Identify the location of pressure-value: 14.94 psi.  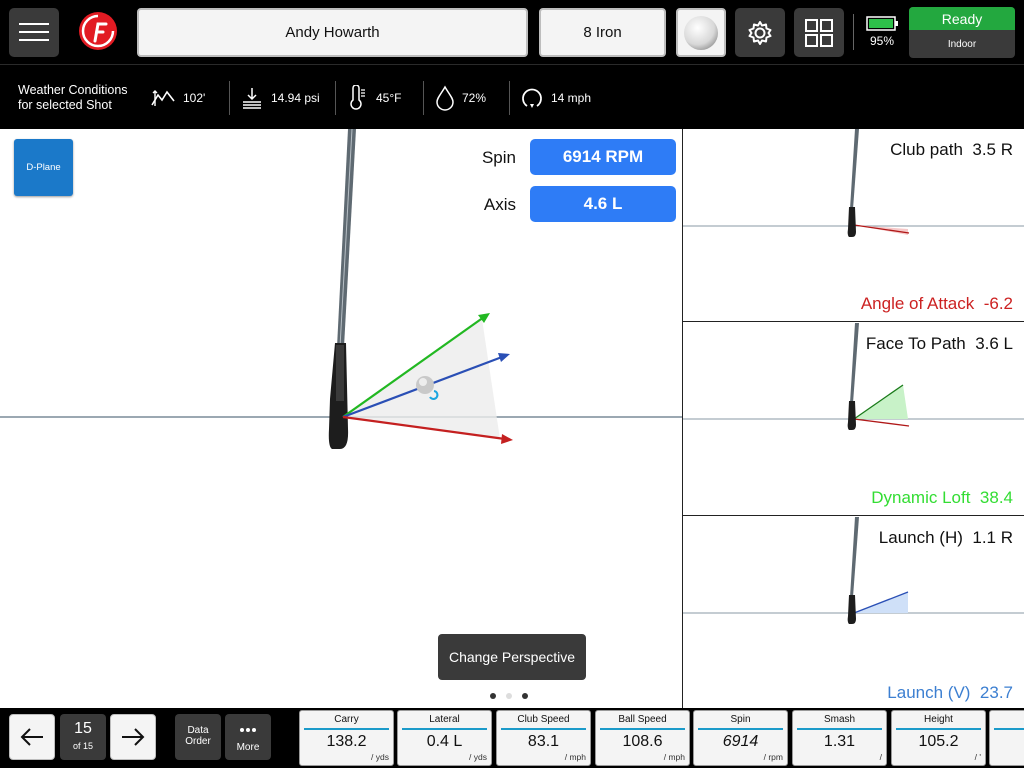
(295, 98).